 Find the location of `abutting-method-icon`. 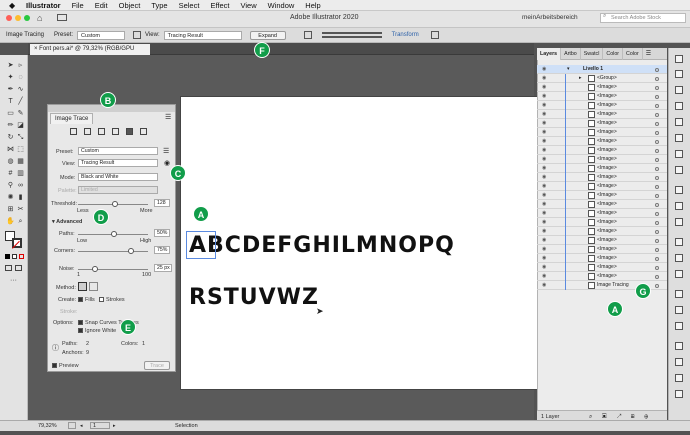

abutting-method-icon is located at coordinates (82, 286).